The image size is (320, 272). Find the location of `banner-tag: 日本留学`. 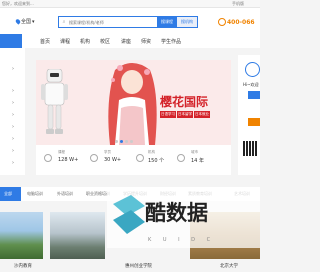

banner-tag: 日本留学 is located at coordinates (185, 114).